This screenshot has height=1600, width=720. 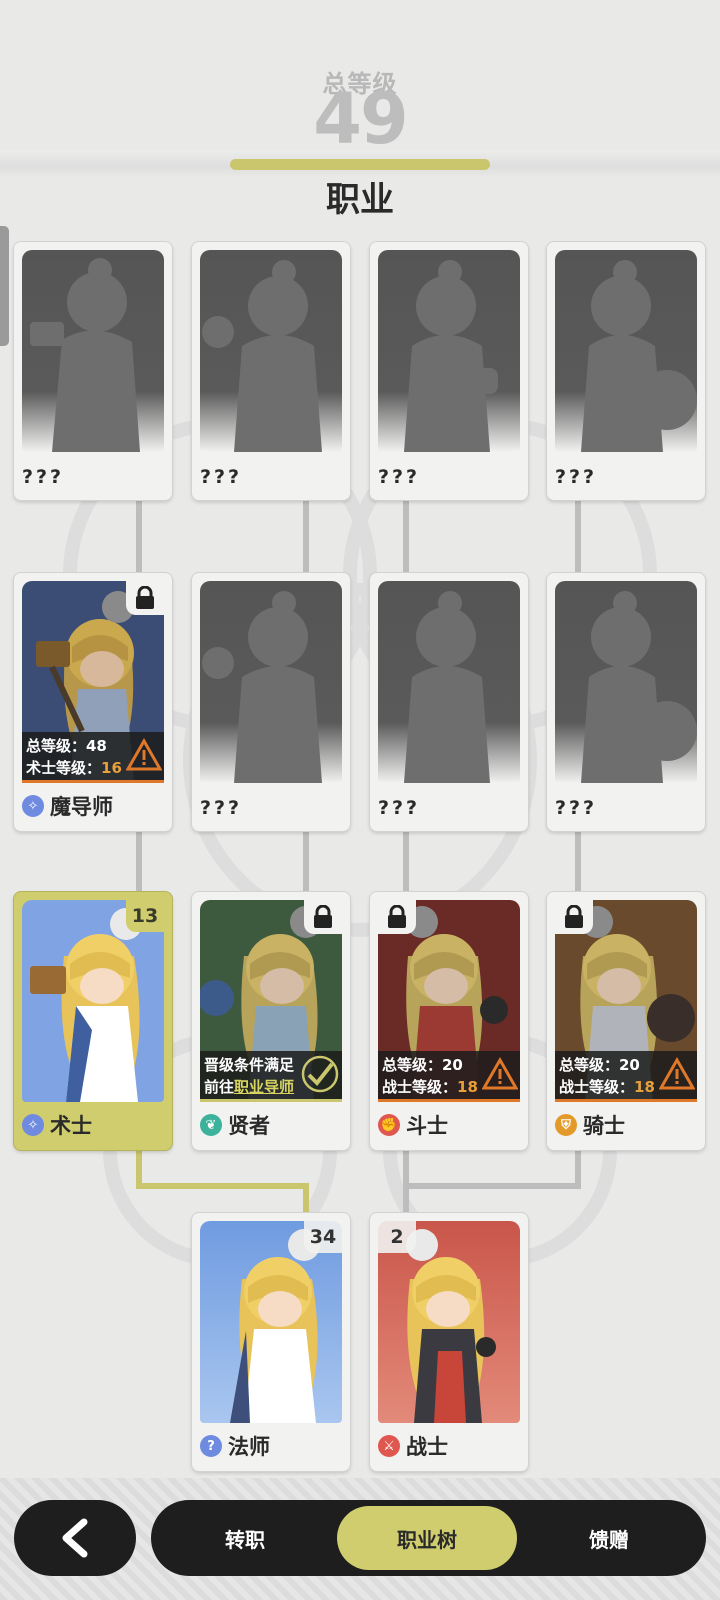 I want to click on req-class-level-value: 16, so click(x=111, y=768).